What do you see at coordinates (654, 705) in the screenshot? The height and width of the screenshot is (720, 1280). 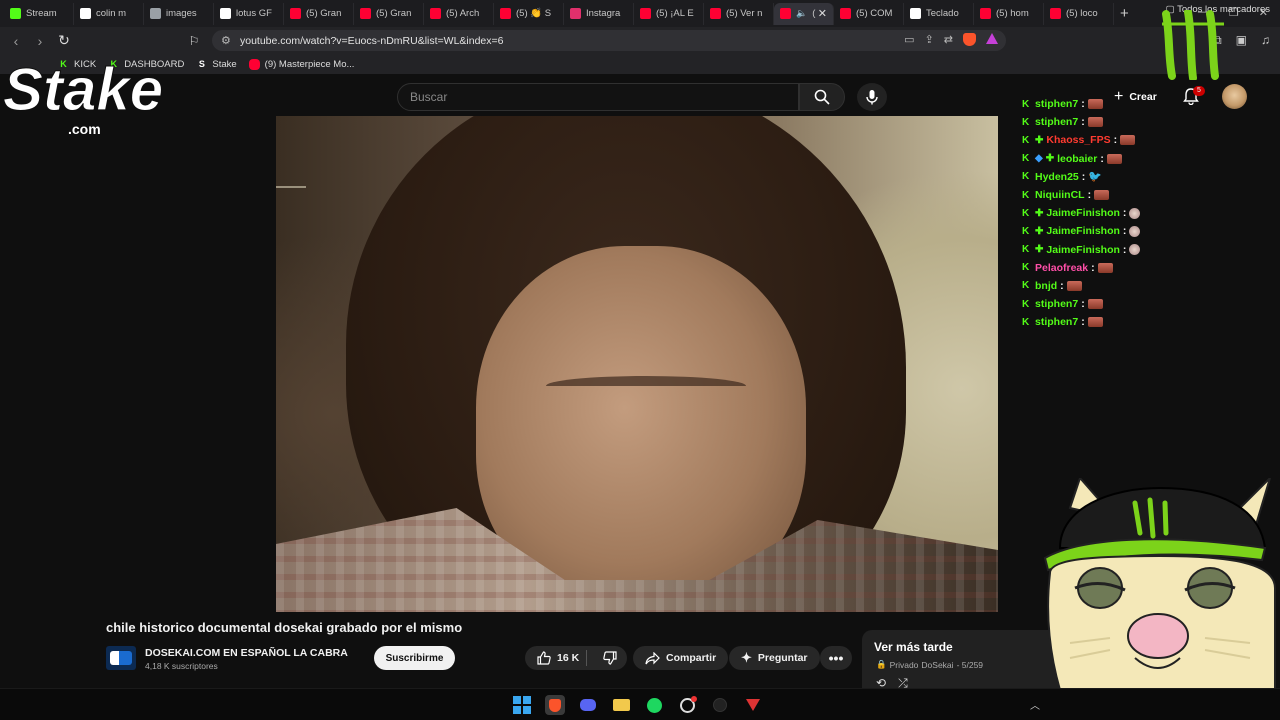 I see `spotify-icon` at bounding box center [654, 705].